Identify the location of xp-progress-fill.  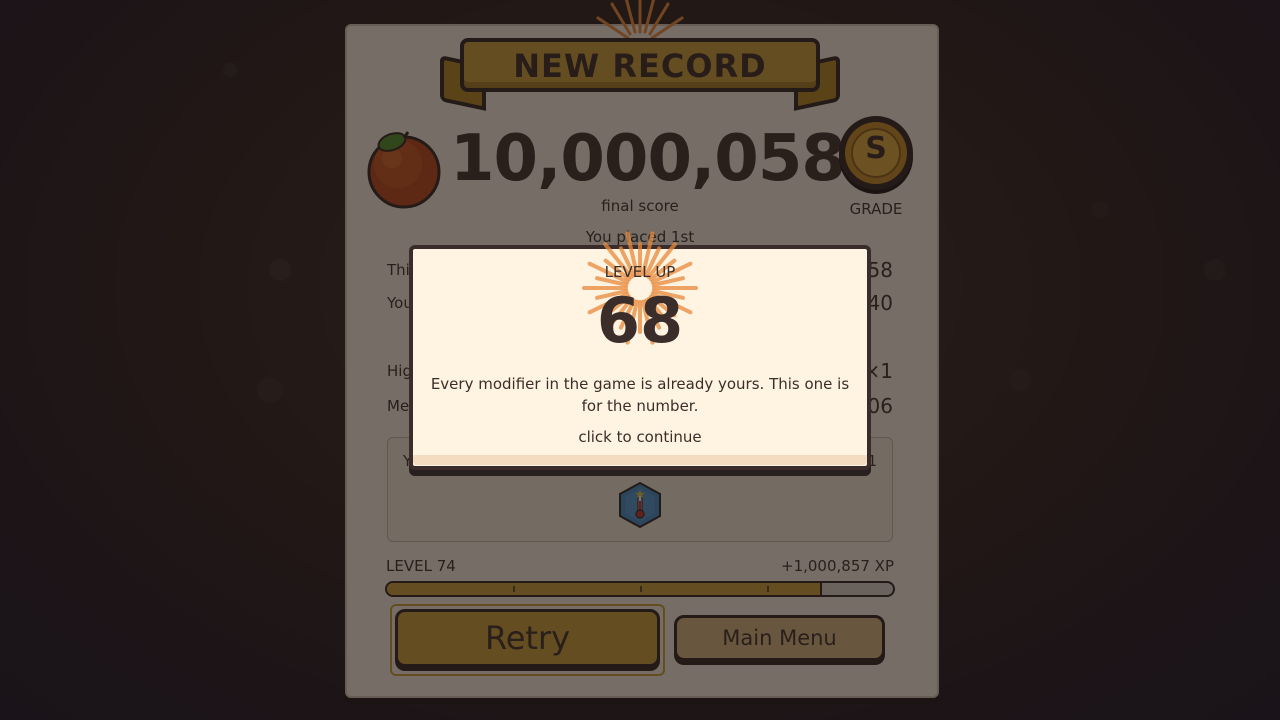
(605, 589).